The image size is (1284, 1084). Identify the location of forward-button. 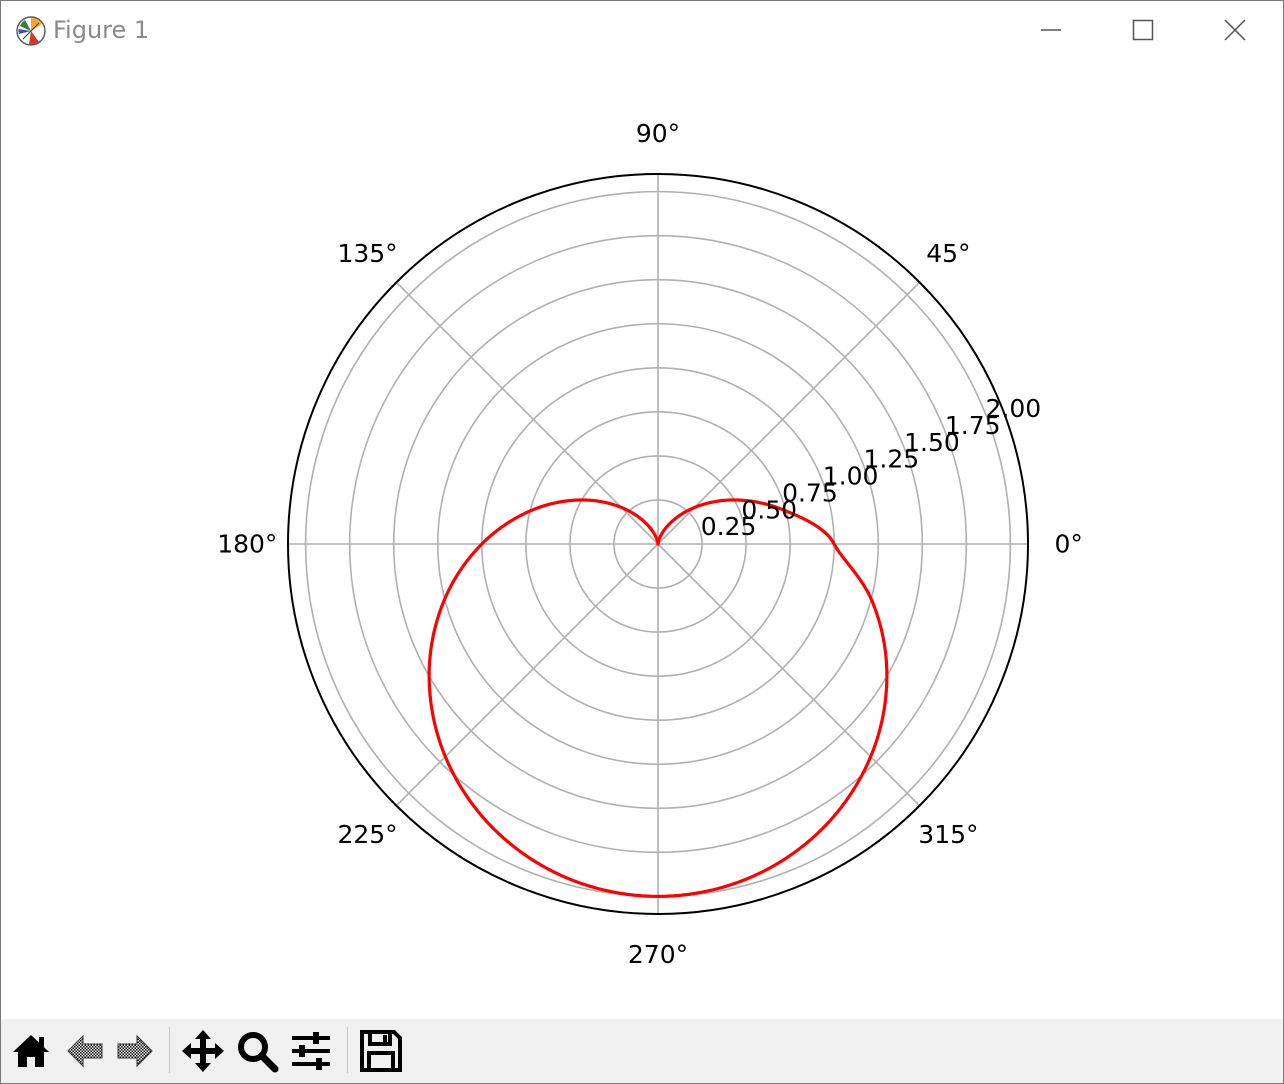
(135, 1051).